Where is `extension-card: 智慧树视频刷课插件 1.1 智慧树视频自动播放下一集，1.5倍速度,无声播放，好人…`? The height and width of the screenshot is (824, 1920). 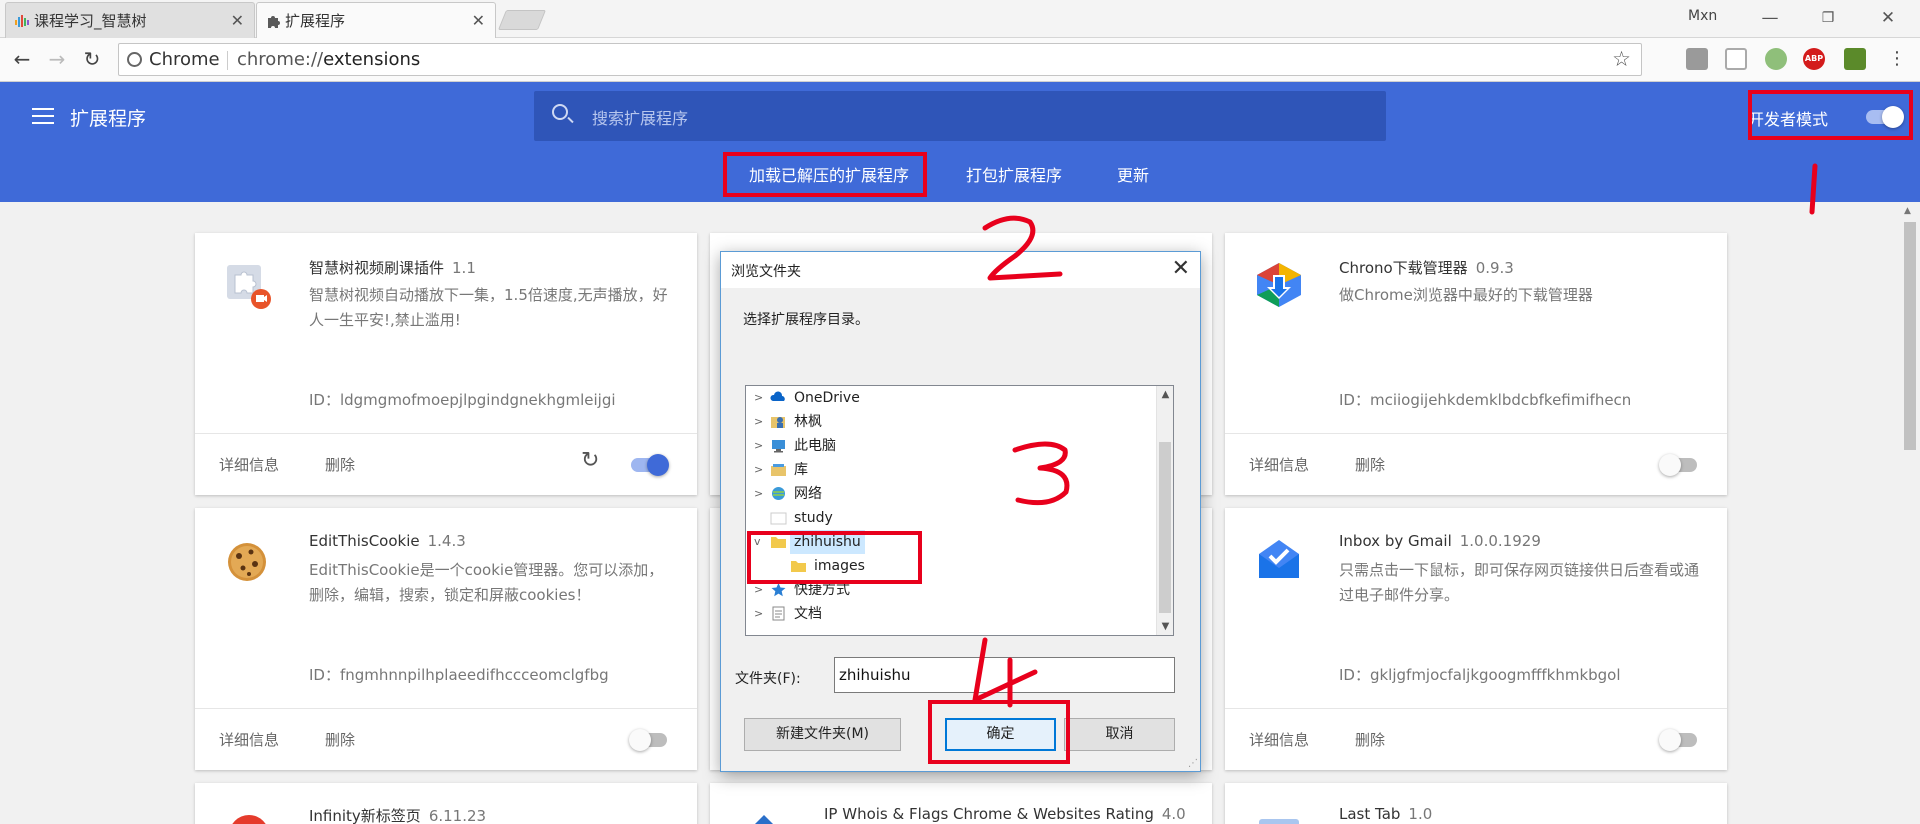
extension-card: 智慧树视频刷课插件 1.1 智慧树视频自动播放下一集，1.5倍速度,无声播放，好人… is located at coordinates (446, 364).